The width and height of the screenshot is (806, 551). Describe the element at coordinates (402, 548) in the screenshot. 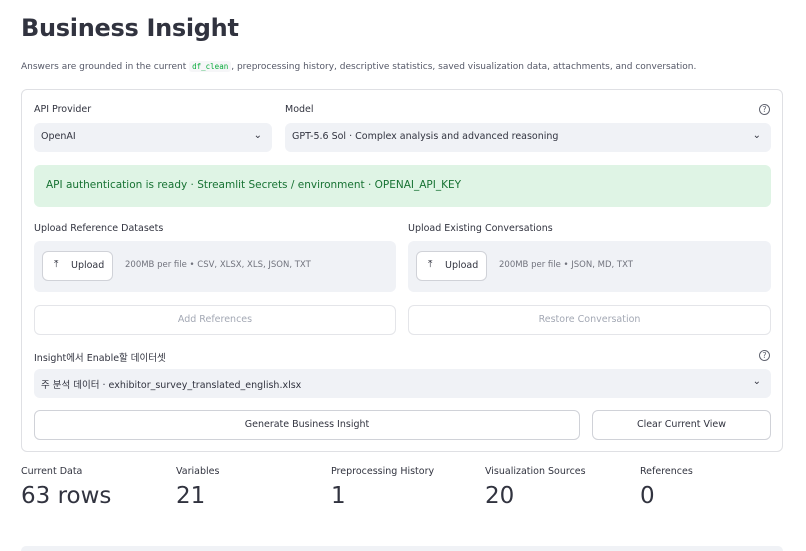

I see `next-section-container` at that location.